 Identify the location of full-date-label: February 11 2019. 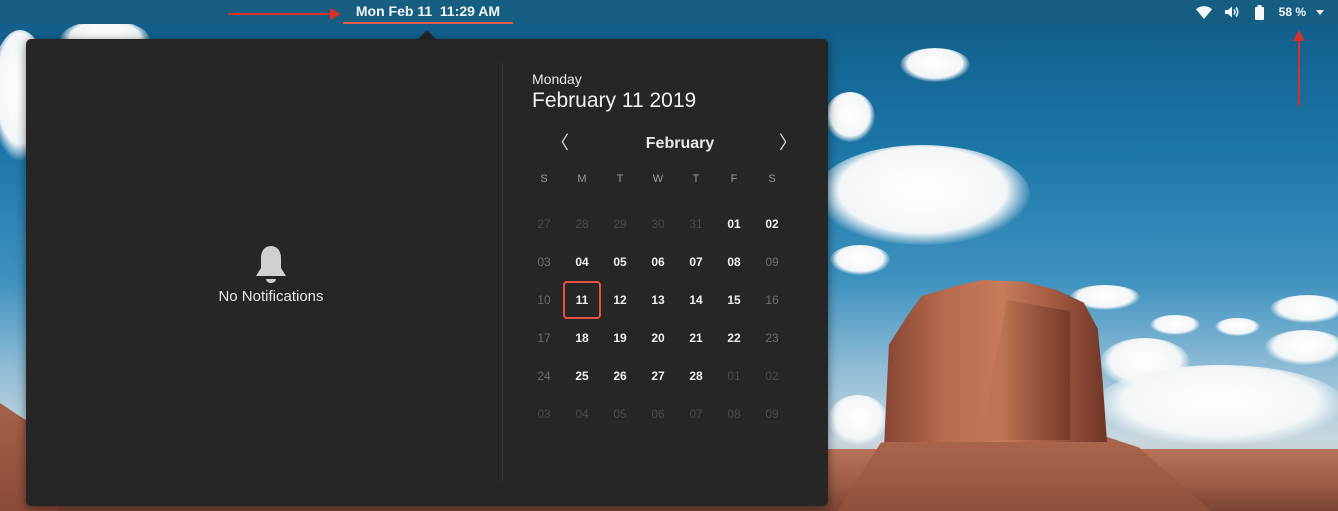
(614, 101).